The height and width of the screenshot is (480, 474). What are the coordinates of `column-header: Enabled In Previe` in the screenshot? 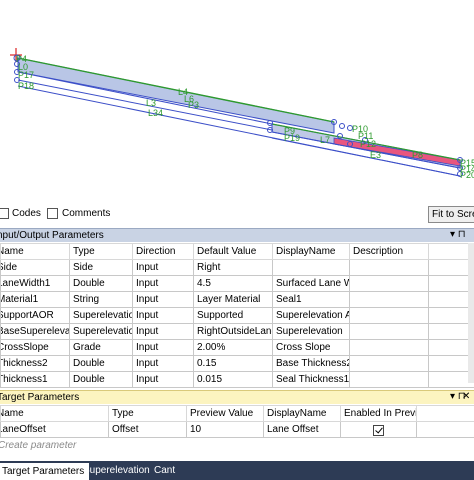 It's located at (378, 413).